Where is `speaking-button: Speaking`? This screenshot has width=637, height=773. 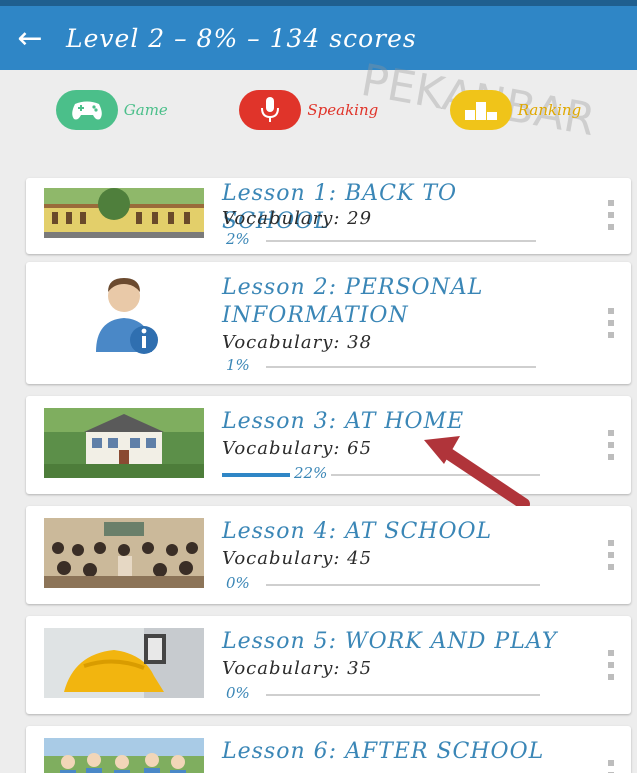 speaking-button: Speaking is located at coordinates (308, 110).